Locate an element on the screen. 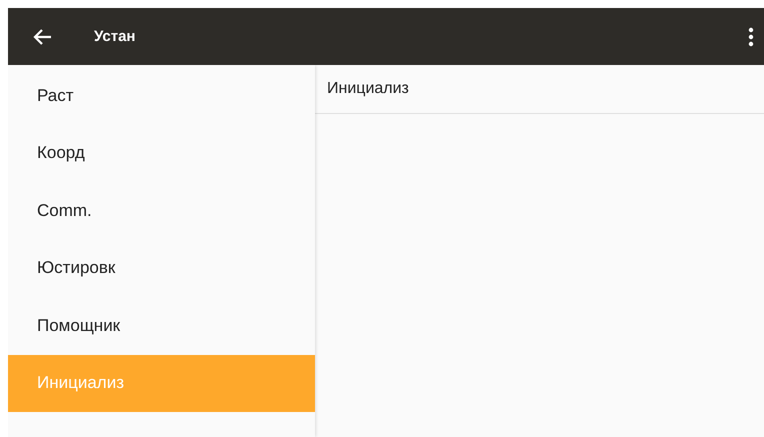  sidebar-item: Раст is located at coordinates (161, 95).